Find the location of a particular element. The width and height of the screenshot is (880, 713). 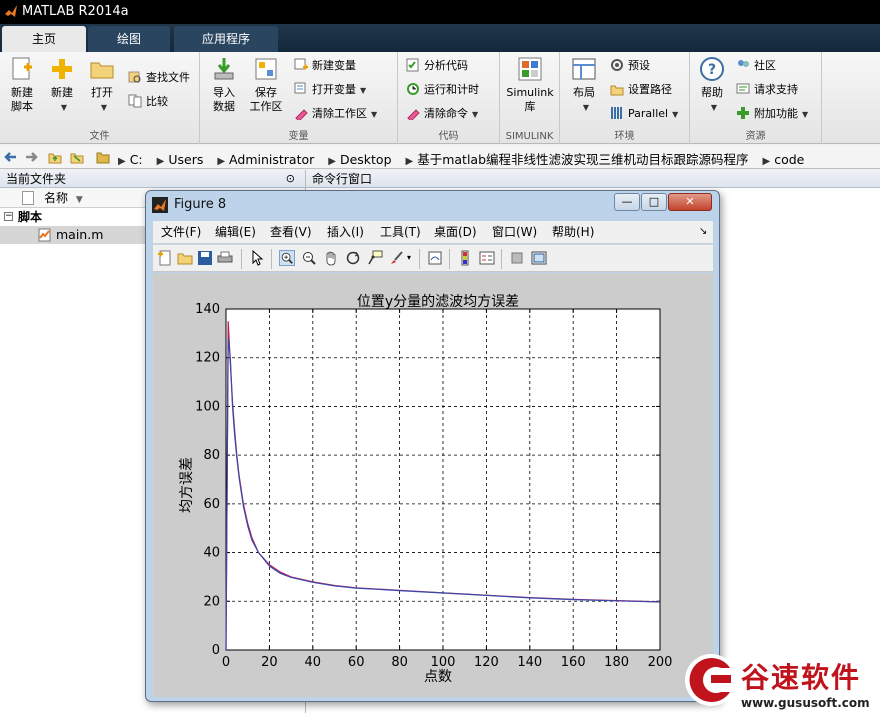

menu-tools: 工具(T) is located at coordinates (400, 232).